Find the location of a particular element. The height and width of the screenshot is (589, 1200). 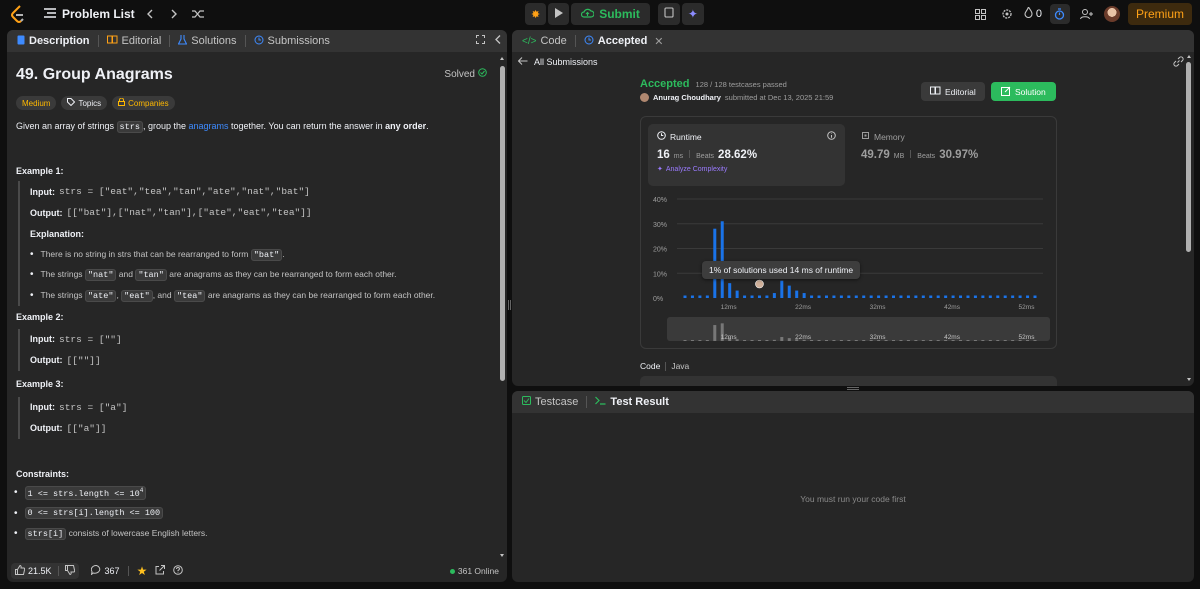

testcases-passed: 128 / 128 testcases passed is located at coordinates (741, 84).